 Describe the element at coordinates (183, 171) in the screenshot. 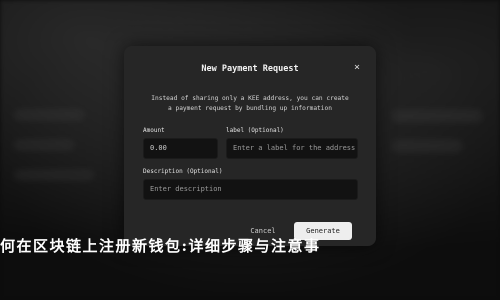

I see `description-field-label: Description (Optional)` at that location.